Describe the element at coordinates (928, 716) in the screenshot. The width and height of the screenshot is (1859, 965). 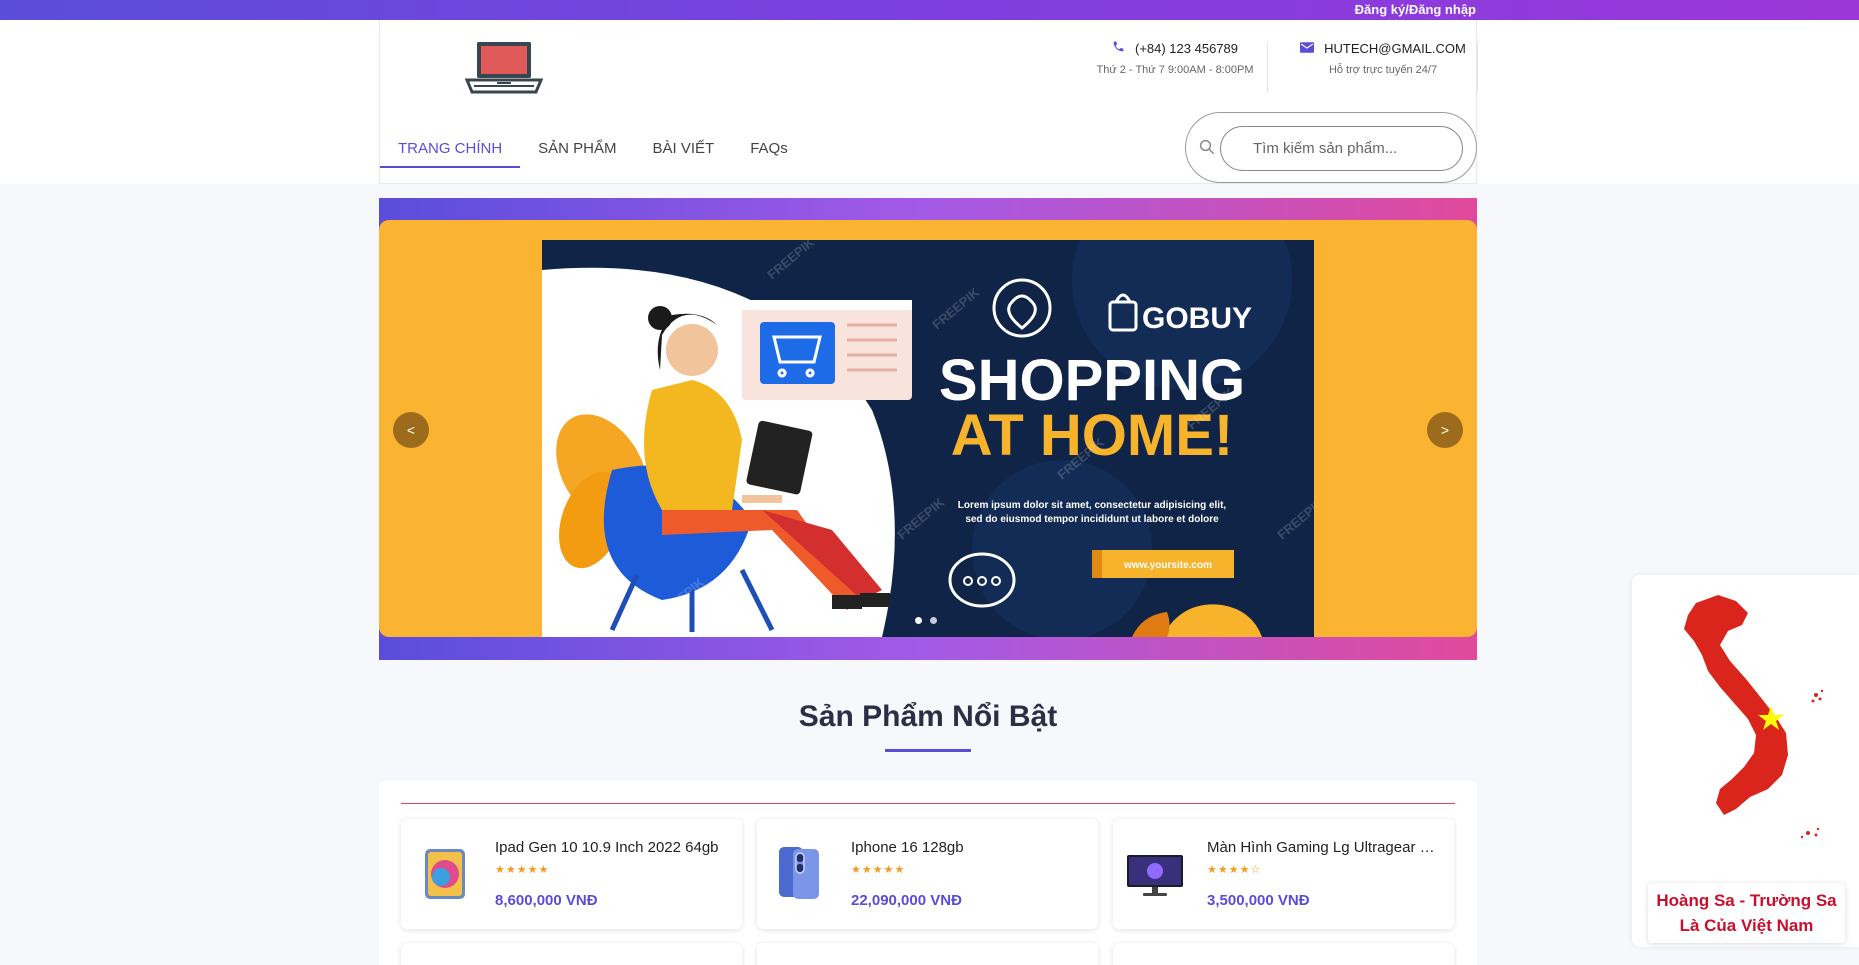
I see `section-title: Sản Phẩm Nổi Bật` at that location.